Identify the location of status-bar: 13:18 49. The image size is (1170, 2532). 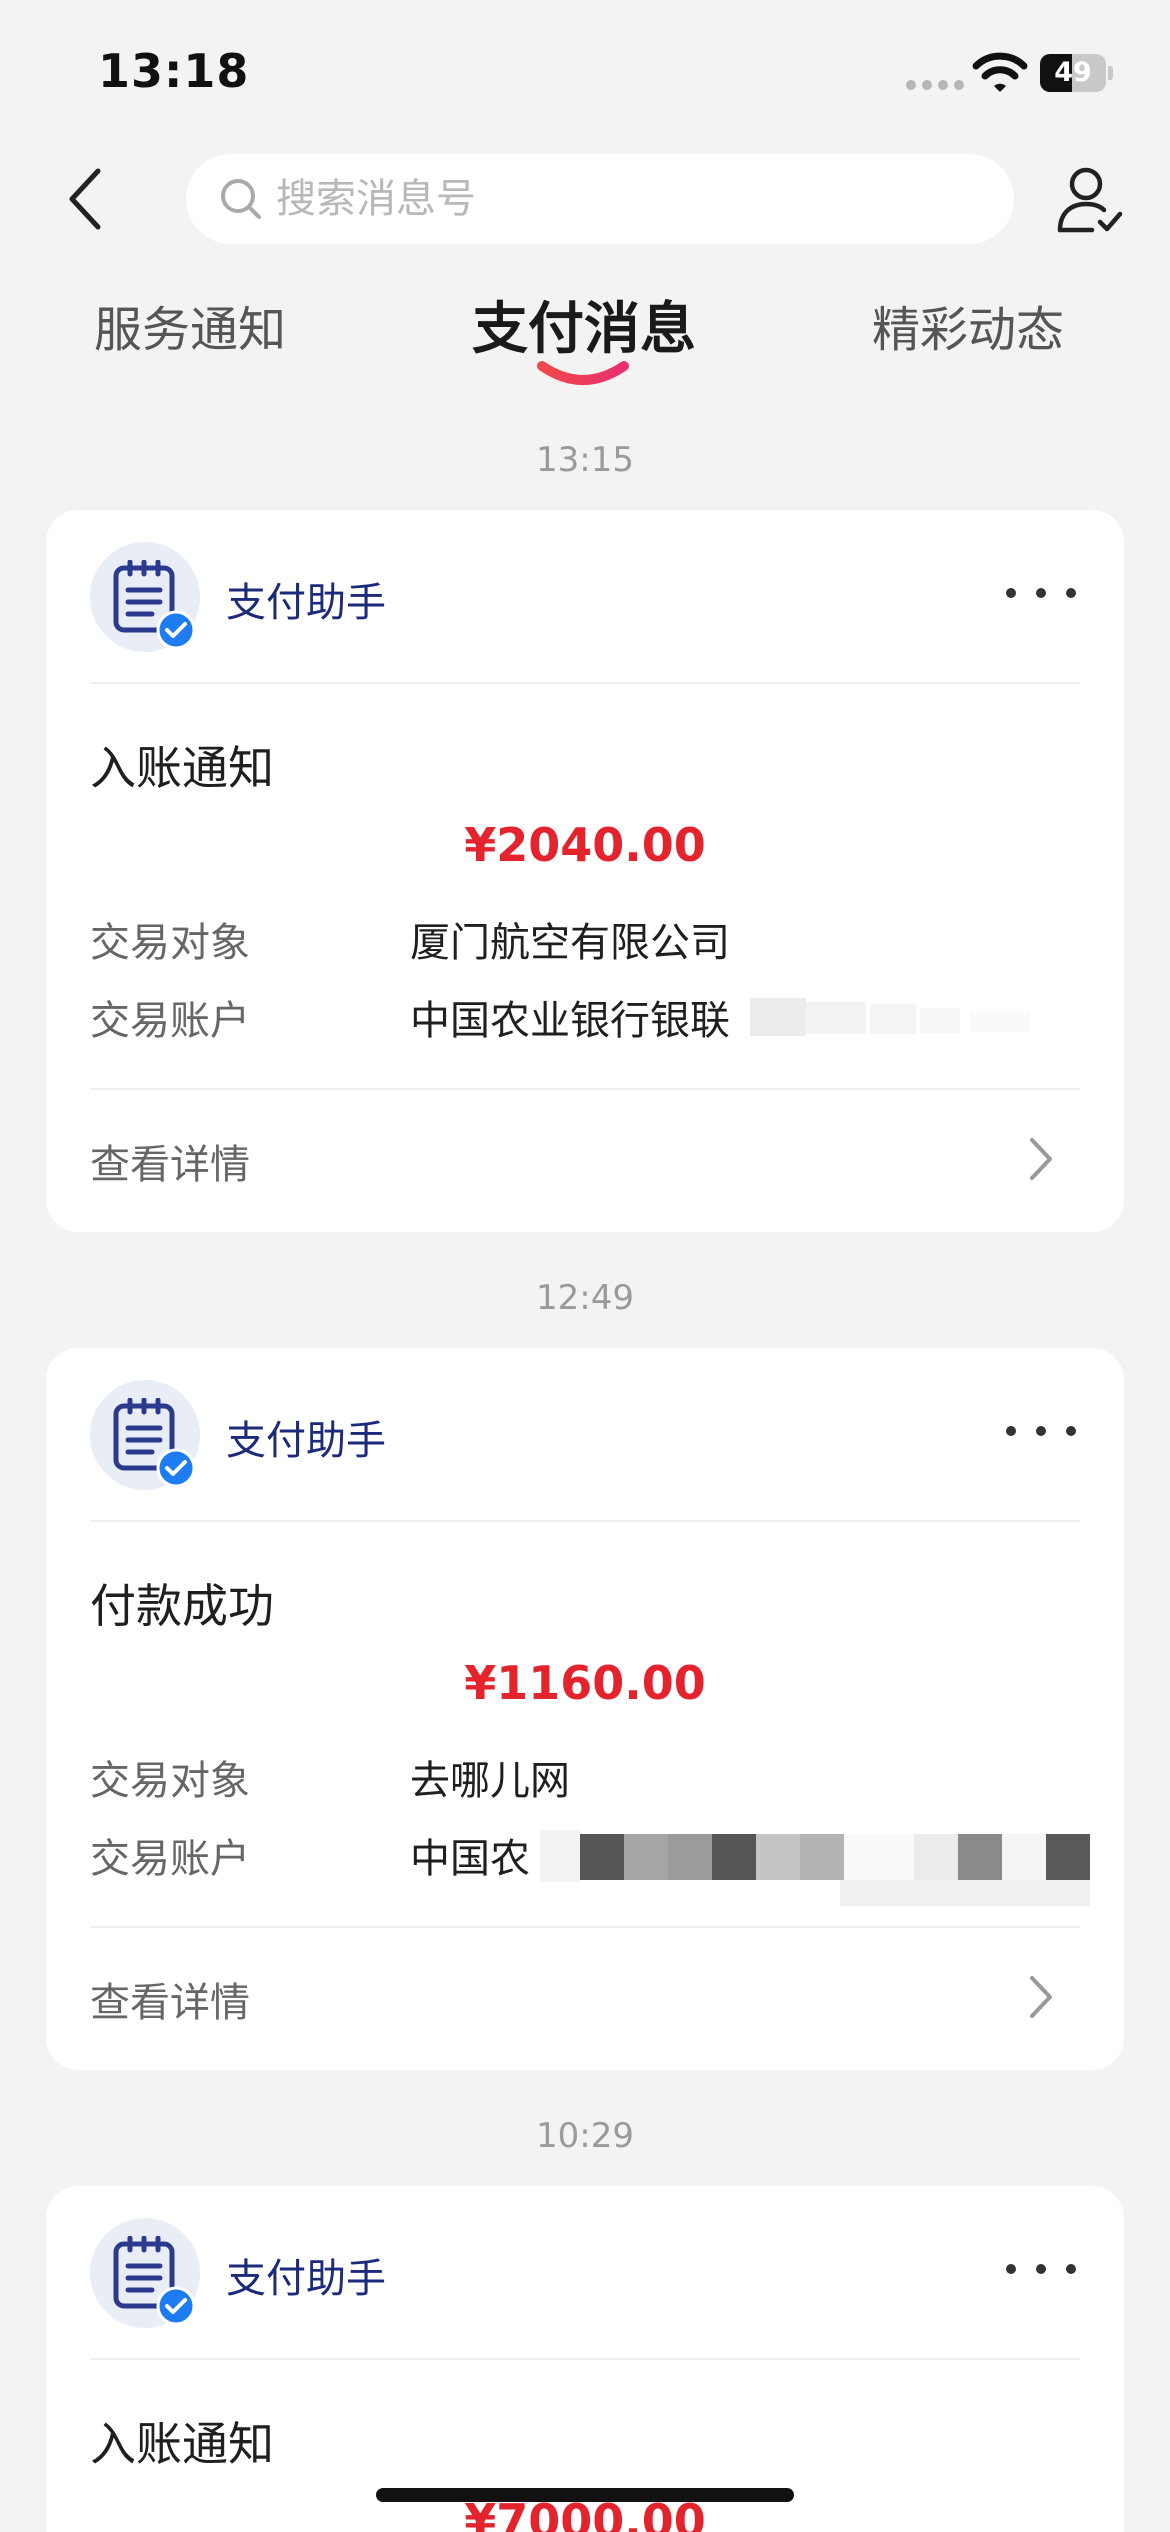
(585, 70).